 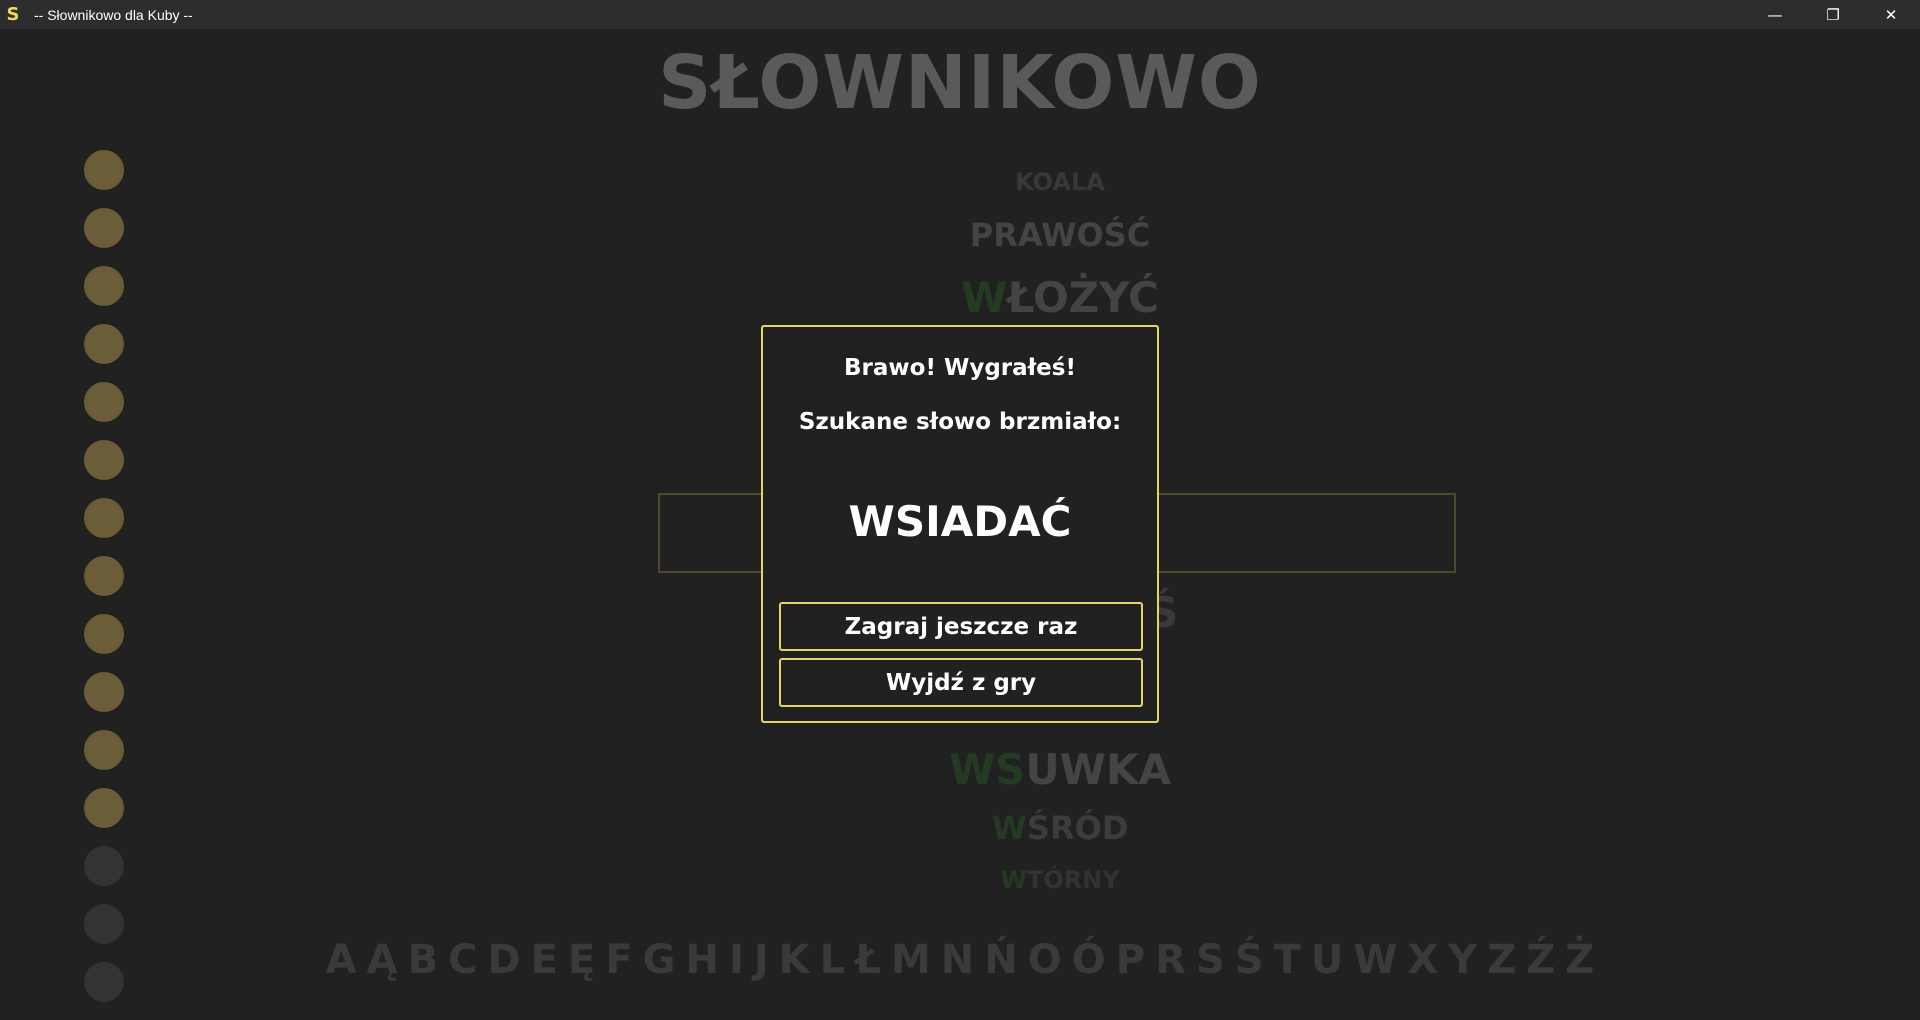 I want to click on answer-word: WSIADAĆ, so click(x=960, y=521).